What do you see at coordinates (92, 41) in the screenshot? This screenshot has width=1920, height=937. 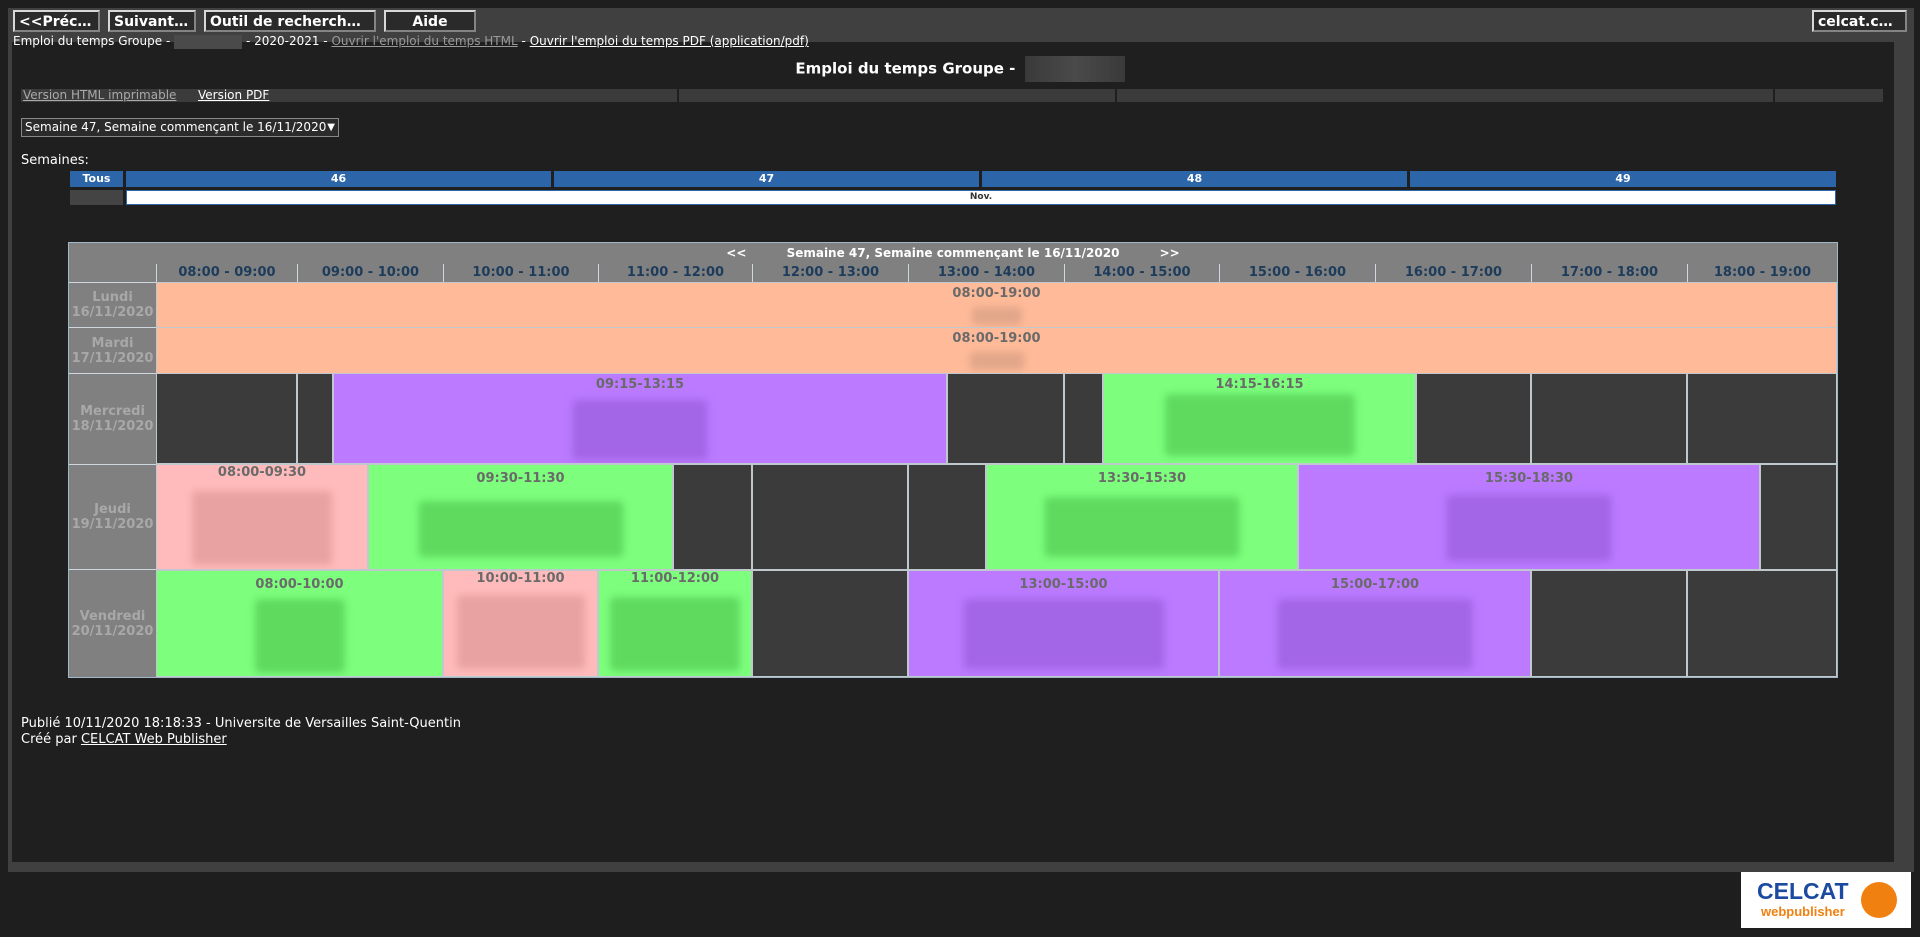 I see `breadcrumb-prefix: Emploi du temps Groupe -` at bounding box center [92, 41].